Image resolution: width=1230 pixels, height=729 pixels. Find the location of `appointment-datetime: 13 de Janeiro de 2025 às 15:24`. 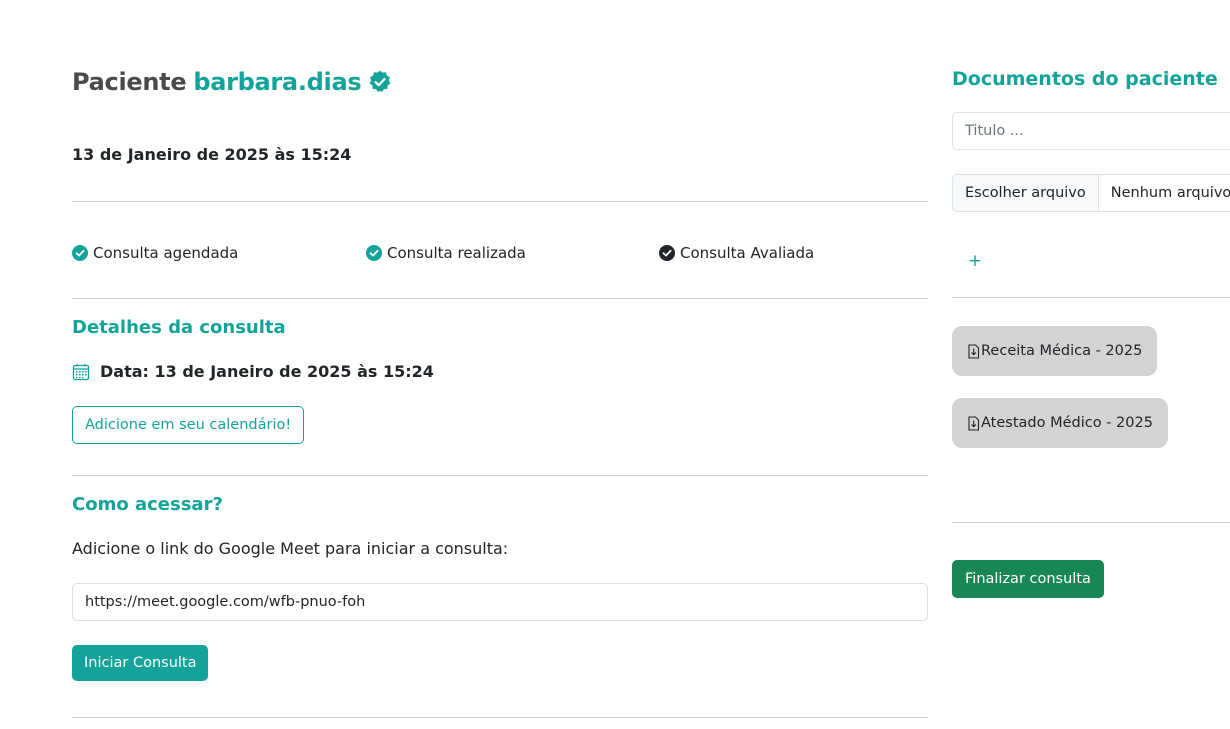

appointment-datetime: 13 de Janeiro de 2025 às 15:24 is located at coordinates (212, 154).